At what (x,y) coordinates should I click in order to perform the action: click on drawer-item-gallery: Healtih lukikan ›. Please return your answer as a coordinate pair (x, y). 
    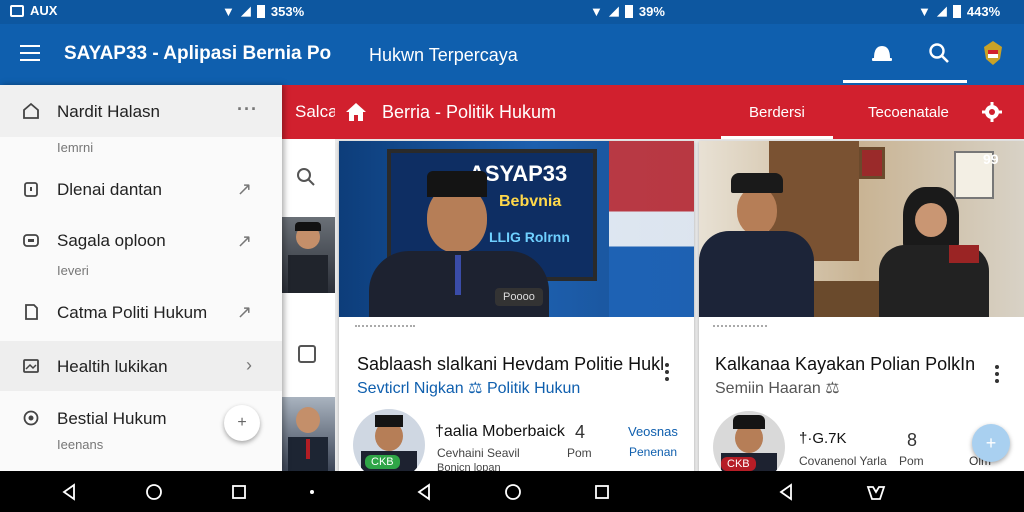
    Looking at the image, I should click on (141, 366).